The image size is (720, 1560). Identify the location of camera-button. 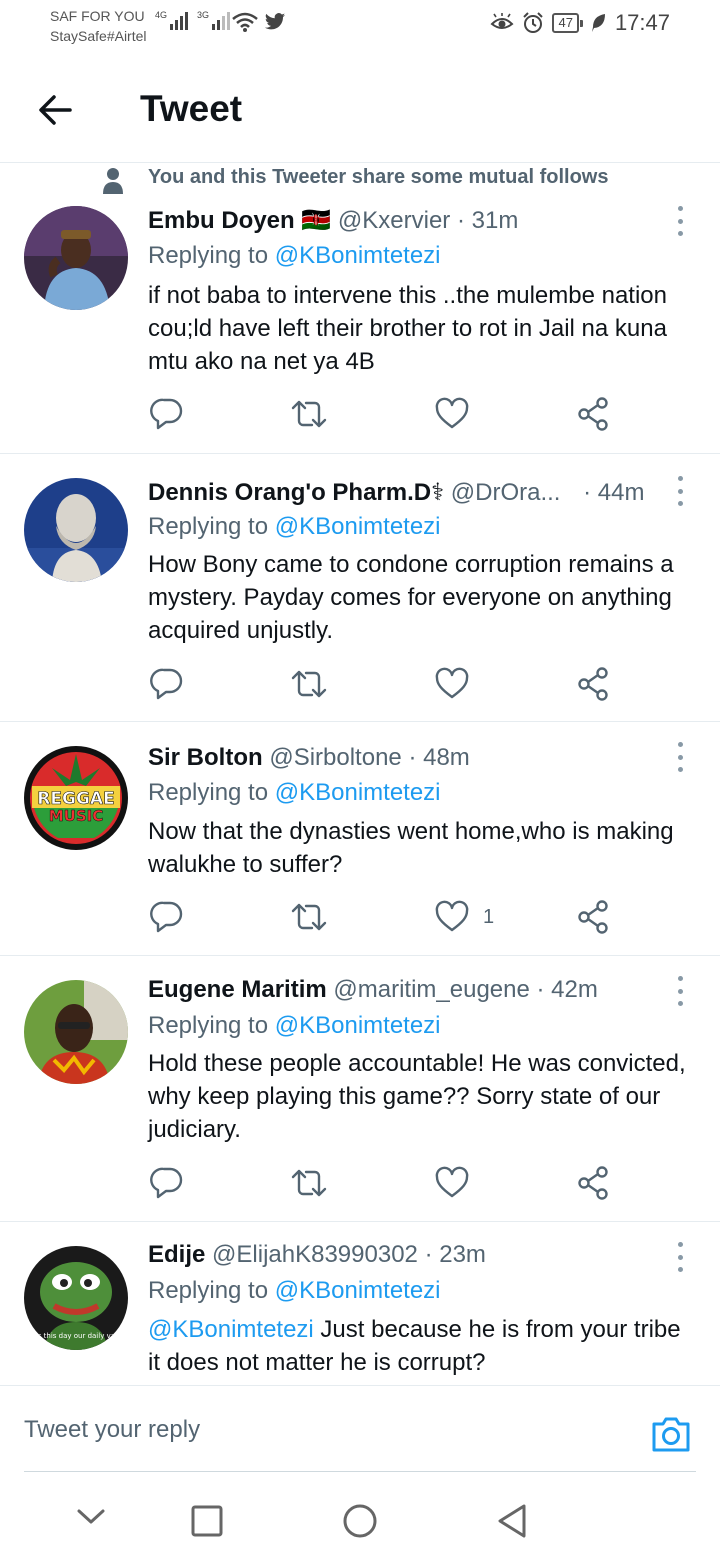
(671, 1436).